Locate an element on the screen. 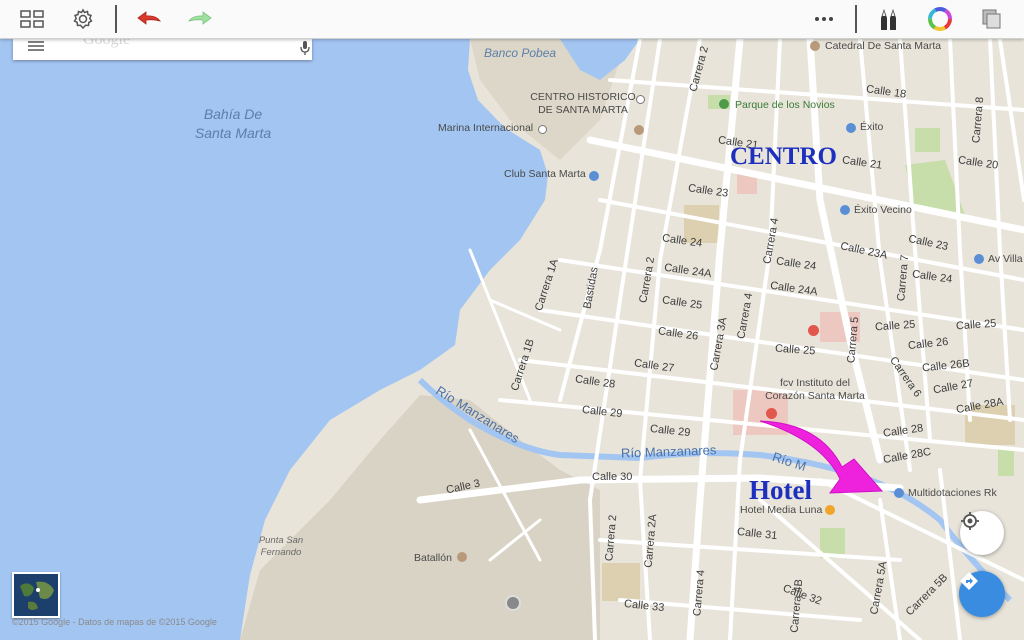 The image size is (1024, 640). batallon-label: Batallón is located at coordinates (433, 558).